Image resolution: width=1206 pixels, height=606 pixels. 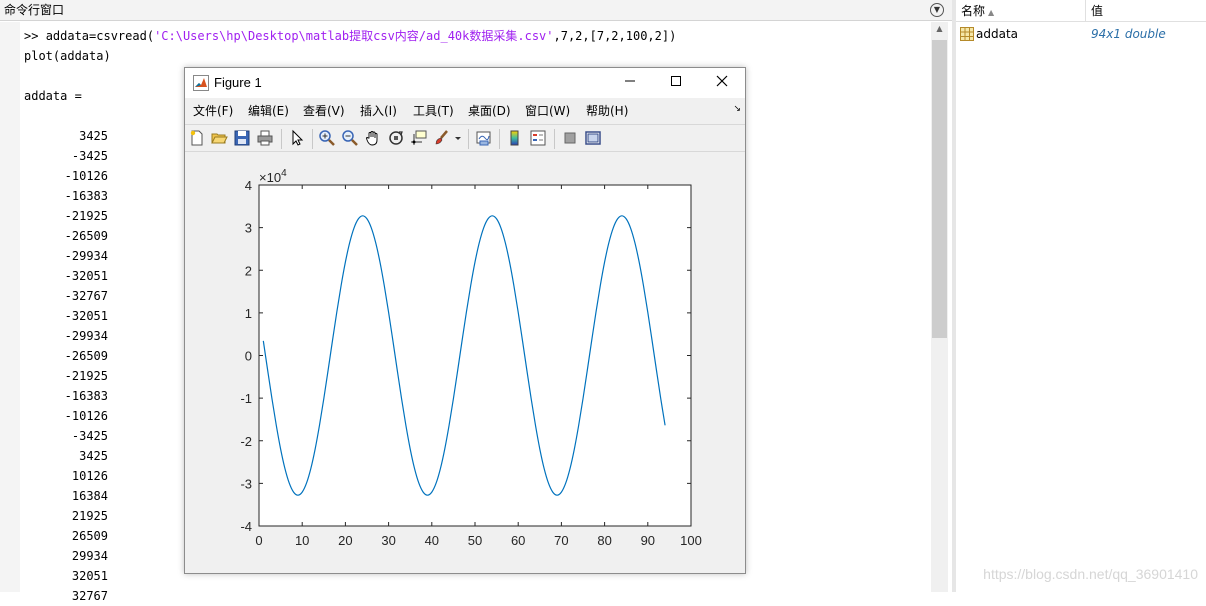 What do you see at coordinates (86, 296) in the screenshot?
I see `output-value: -32767` at bounding box center [86, 296].